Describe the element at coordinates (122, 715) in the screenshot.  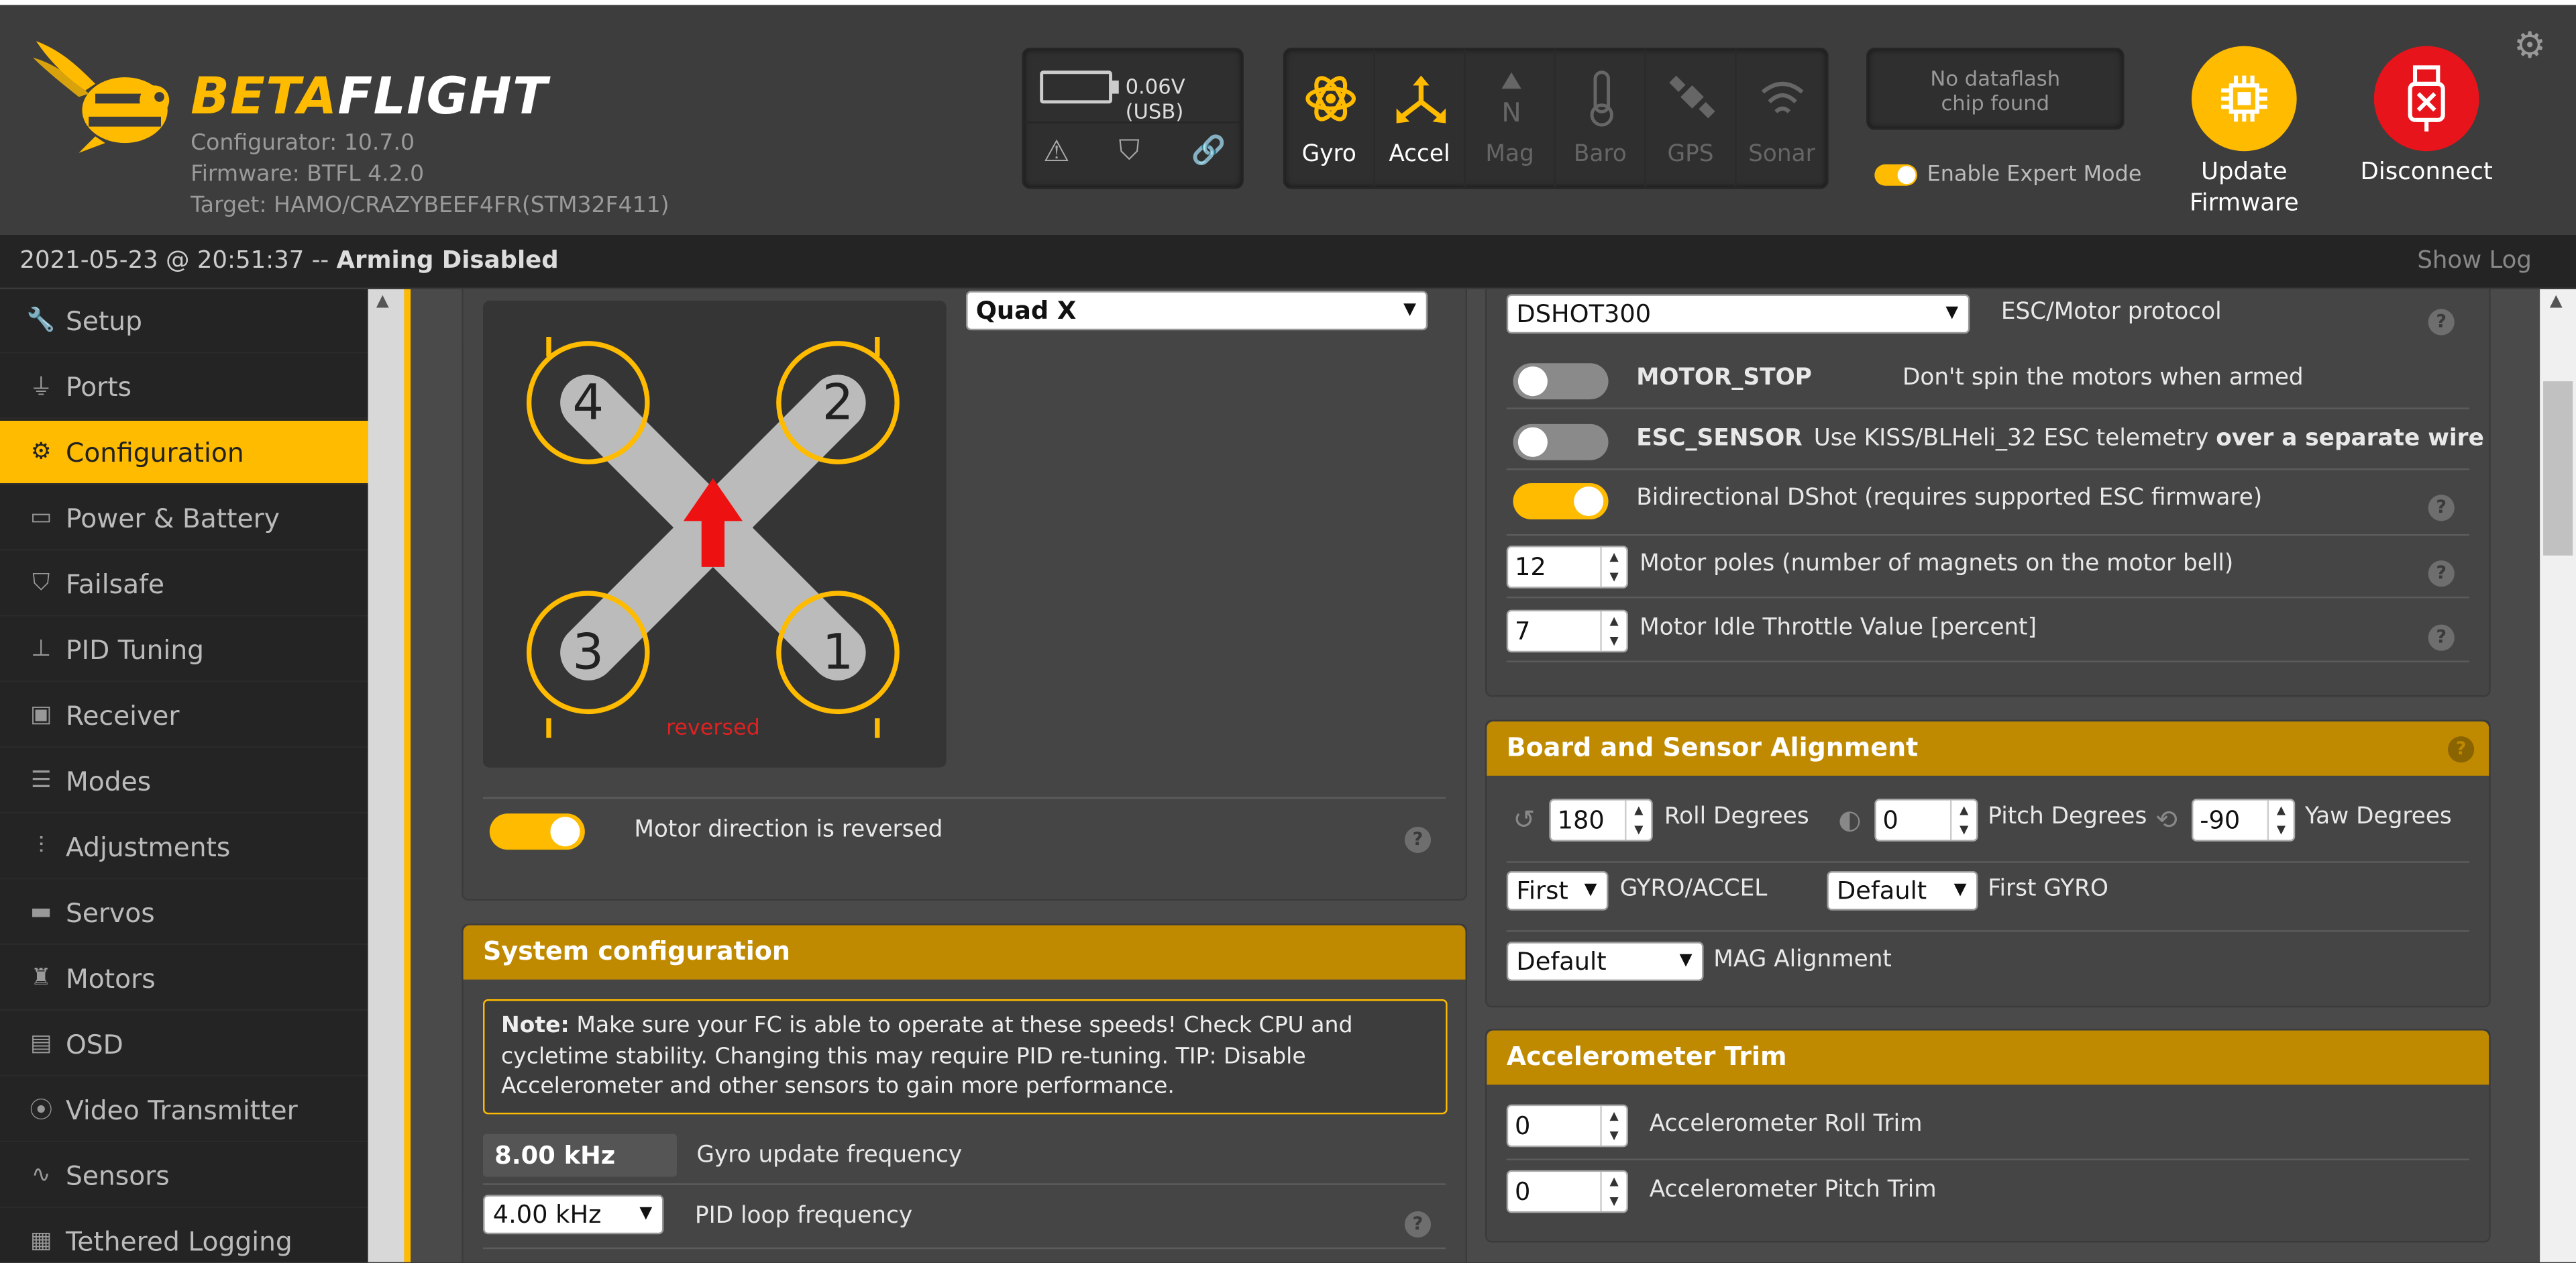
I see `sidebar-item-label: Receiver` at that location.